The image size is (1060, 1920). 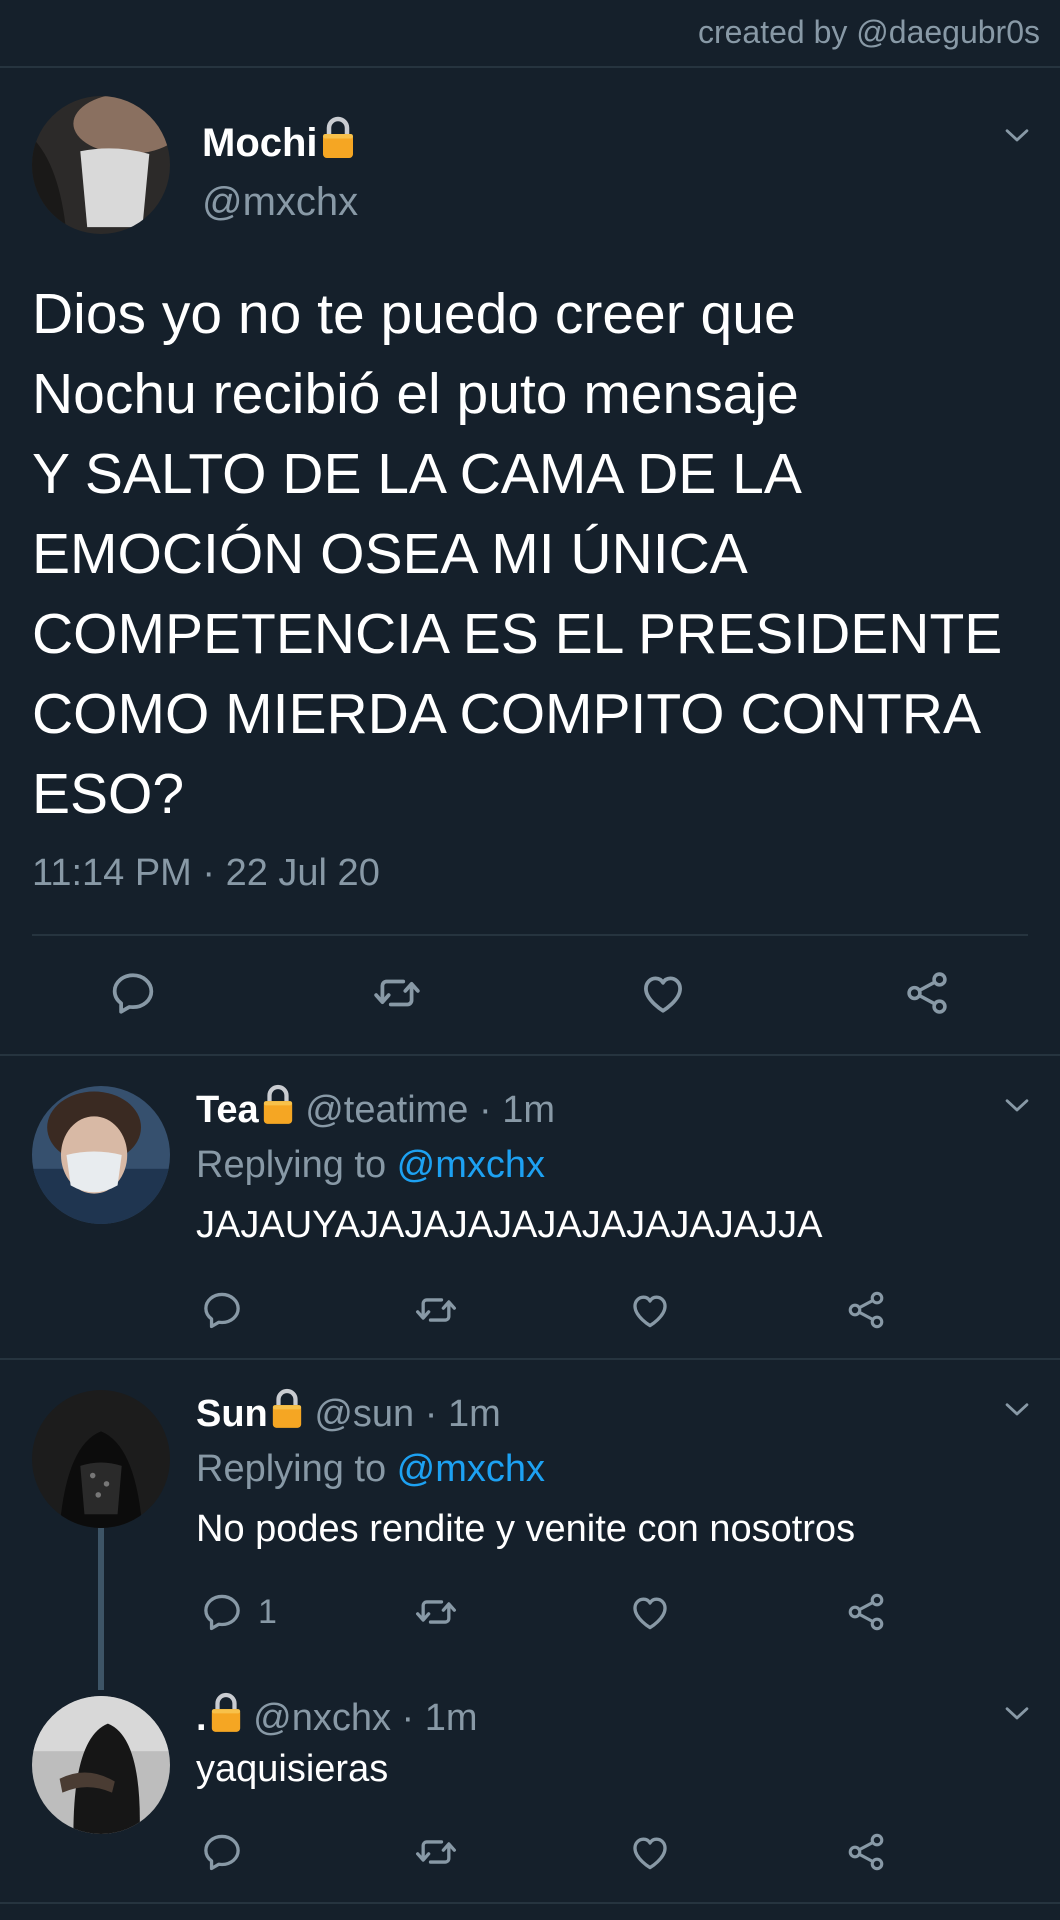 I want to click on reply-header: Tea @teatime · 1m, so click(x=375, y=1107).